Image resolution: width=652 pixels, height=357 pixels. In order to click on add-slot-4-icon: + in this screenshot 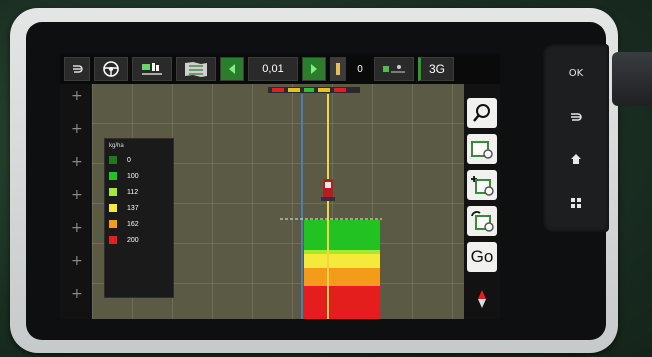, I will do `click(77, 195)`.